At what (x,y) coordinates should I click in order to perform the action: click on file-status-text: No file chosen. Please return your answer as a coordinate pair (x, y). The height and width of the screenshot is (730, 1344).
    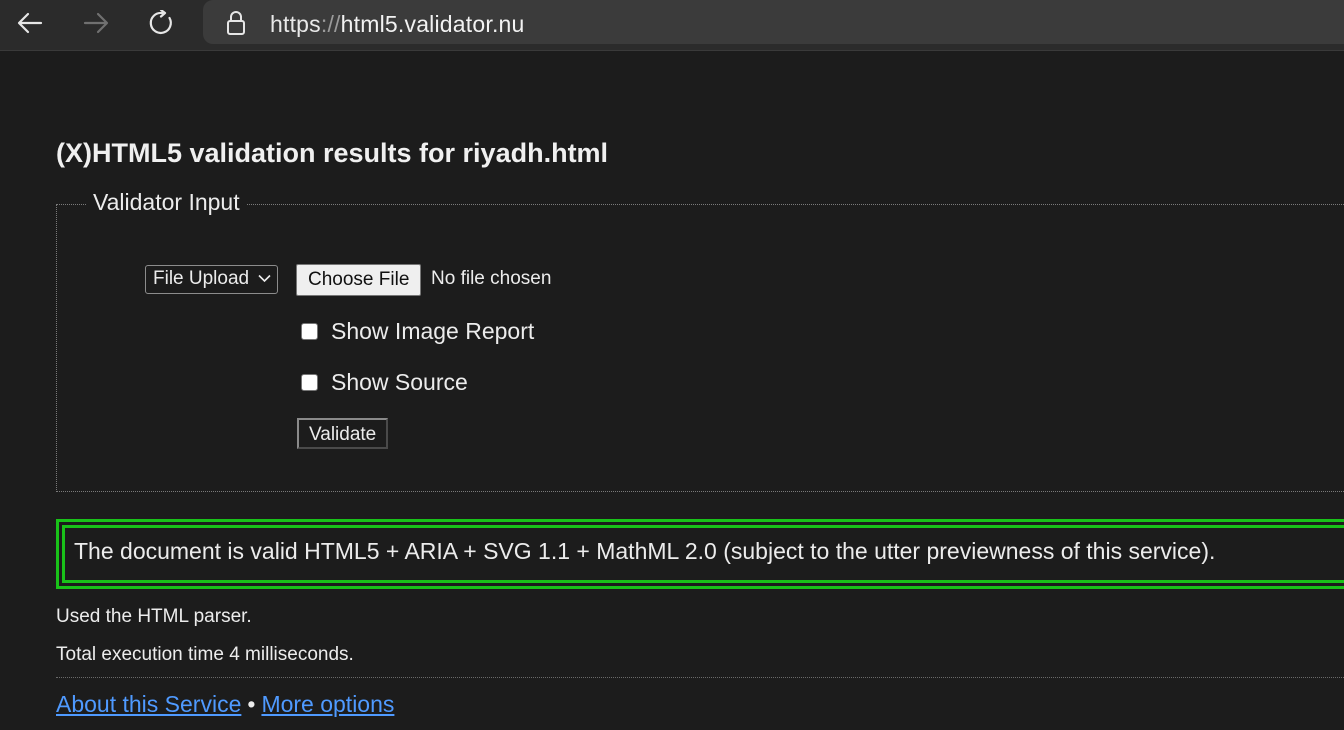
    Looking at the image, I should click on (491, 278).